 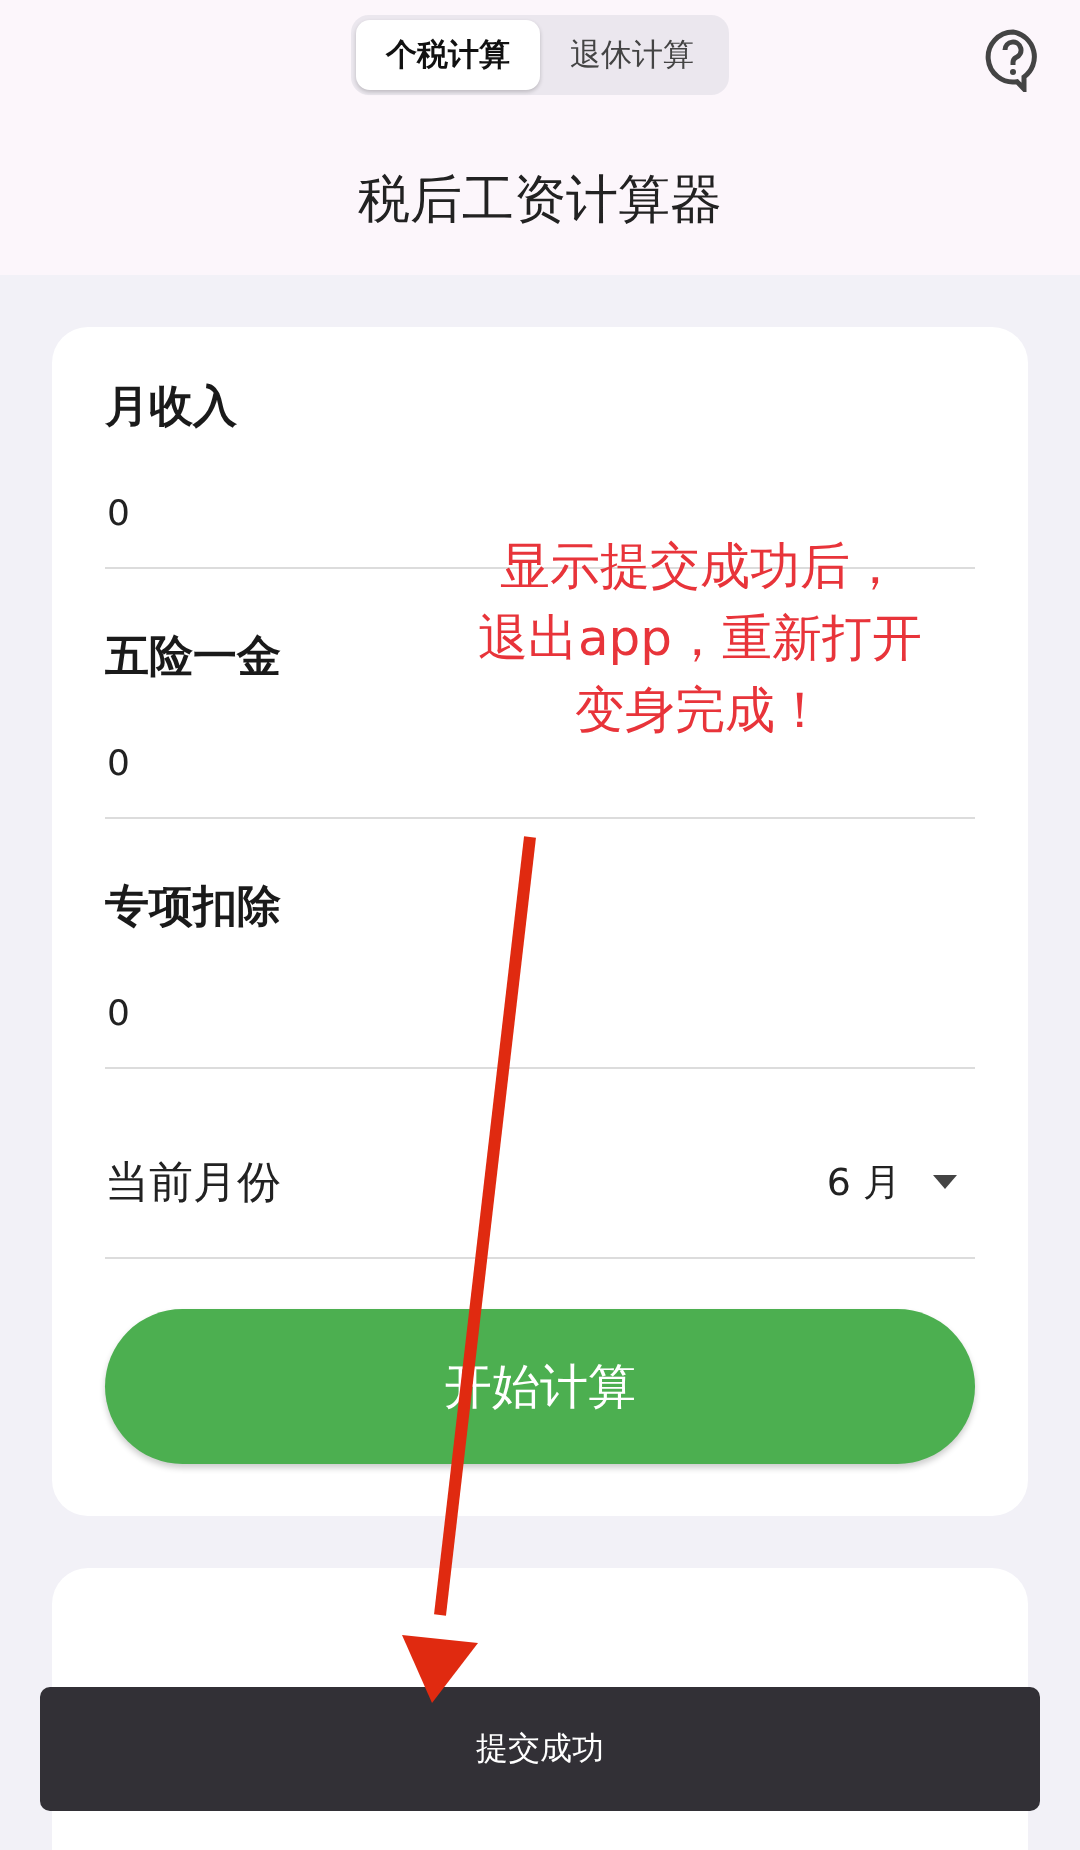 I want to click on field-label: 当前月份, so click(x=193, y=1181).